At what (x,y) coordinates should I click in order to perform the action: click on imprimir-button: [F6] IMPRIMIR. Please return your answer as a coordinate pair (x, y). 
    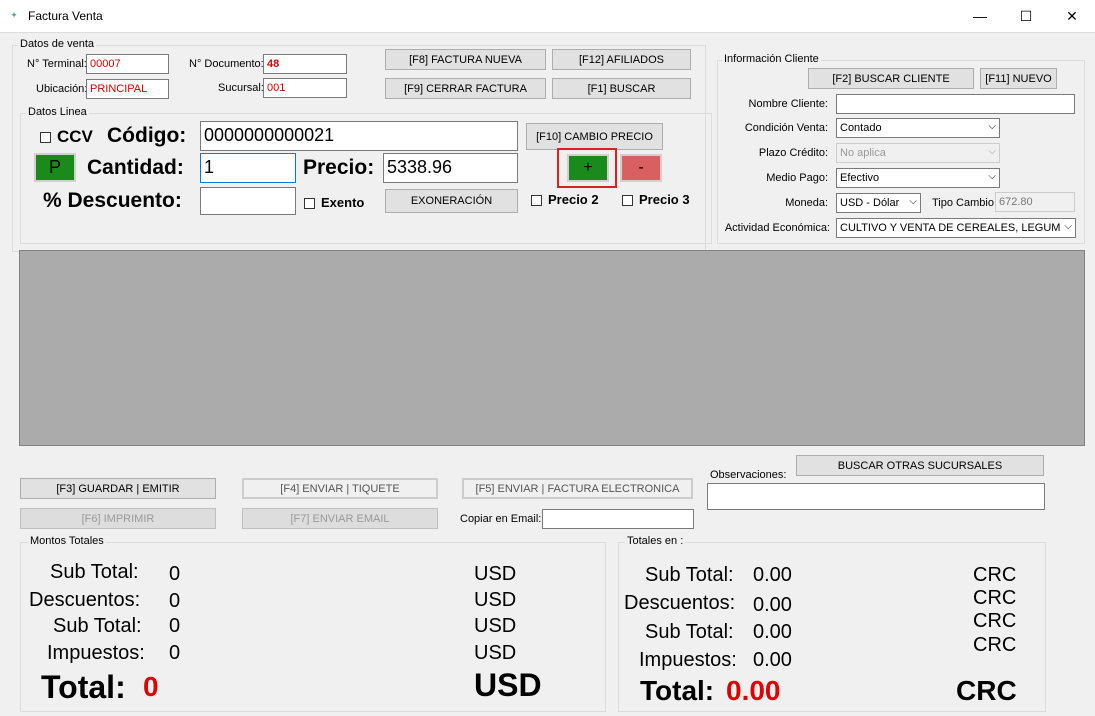
    Looking at the image, I should click on (118, 518).